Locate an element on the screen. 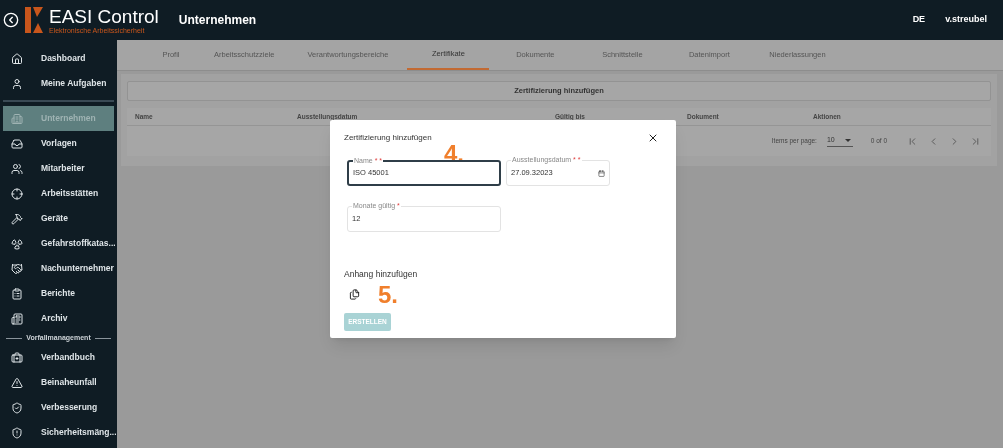  user-name: v.streubel is located at coordinates (966, 20).